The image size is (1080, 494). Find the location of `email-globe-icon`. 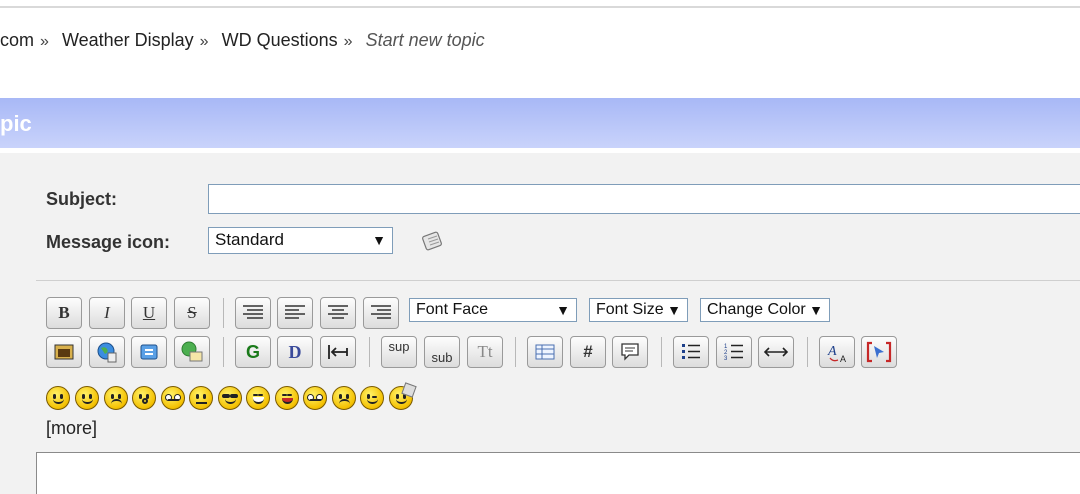

email-globe-icon is located at coordinates (192, 351).